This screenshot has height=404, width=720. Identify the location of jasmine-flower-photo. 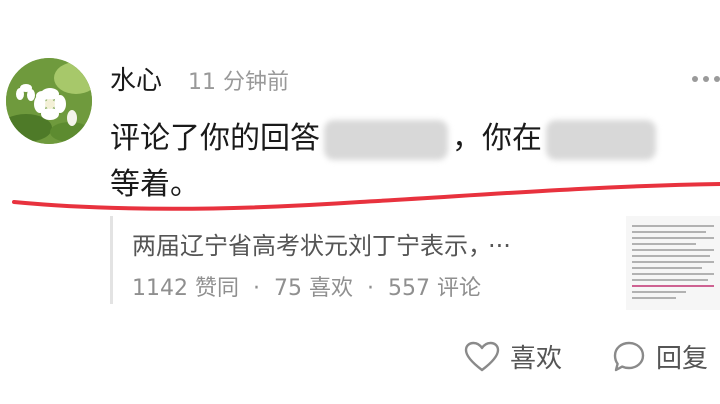
(49, 101).